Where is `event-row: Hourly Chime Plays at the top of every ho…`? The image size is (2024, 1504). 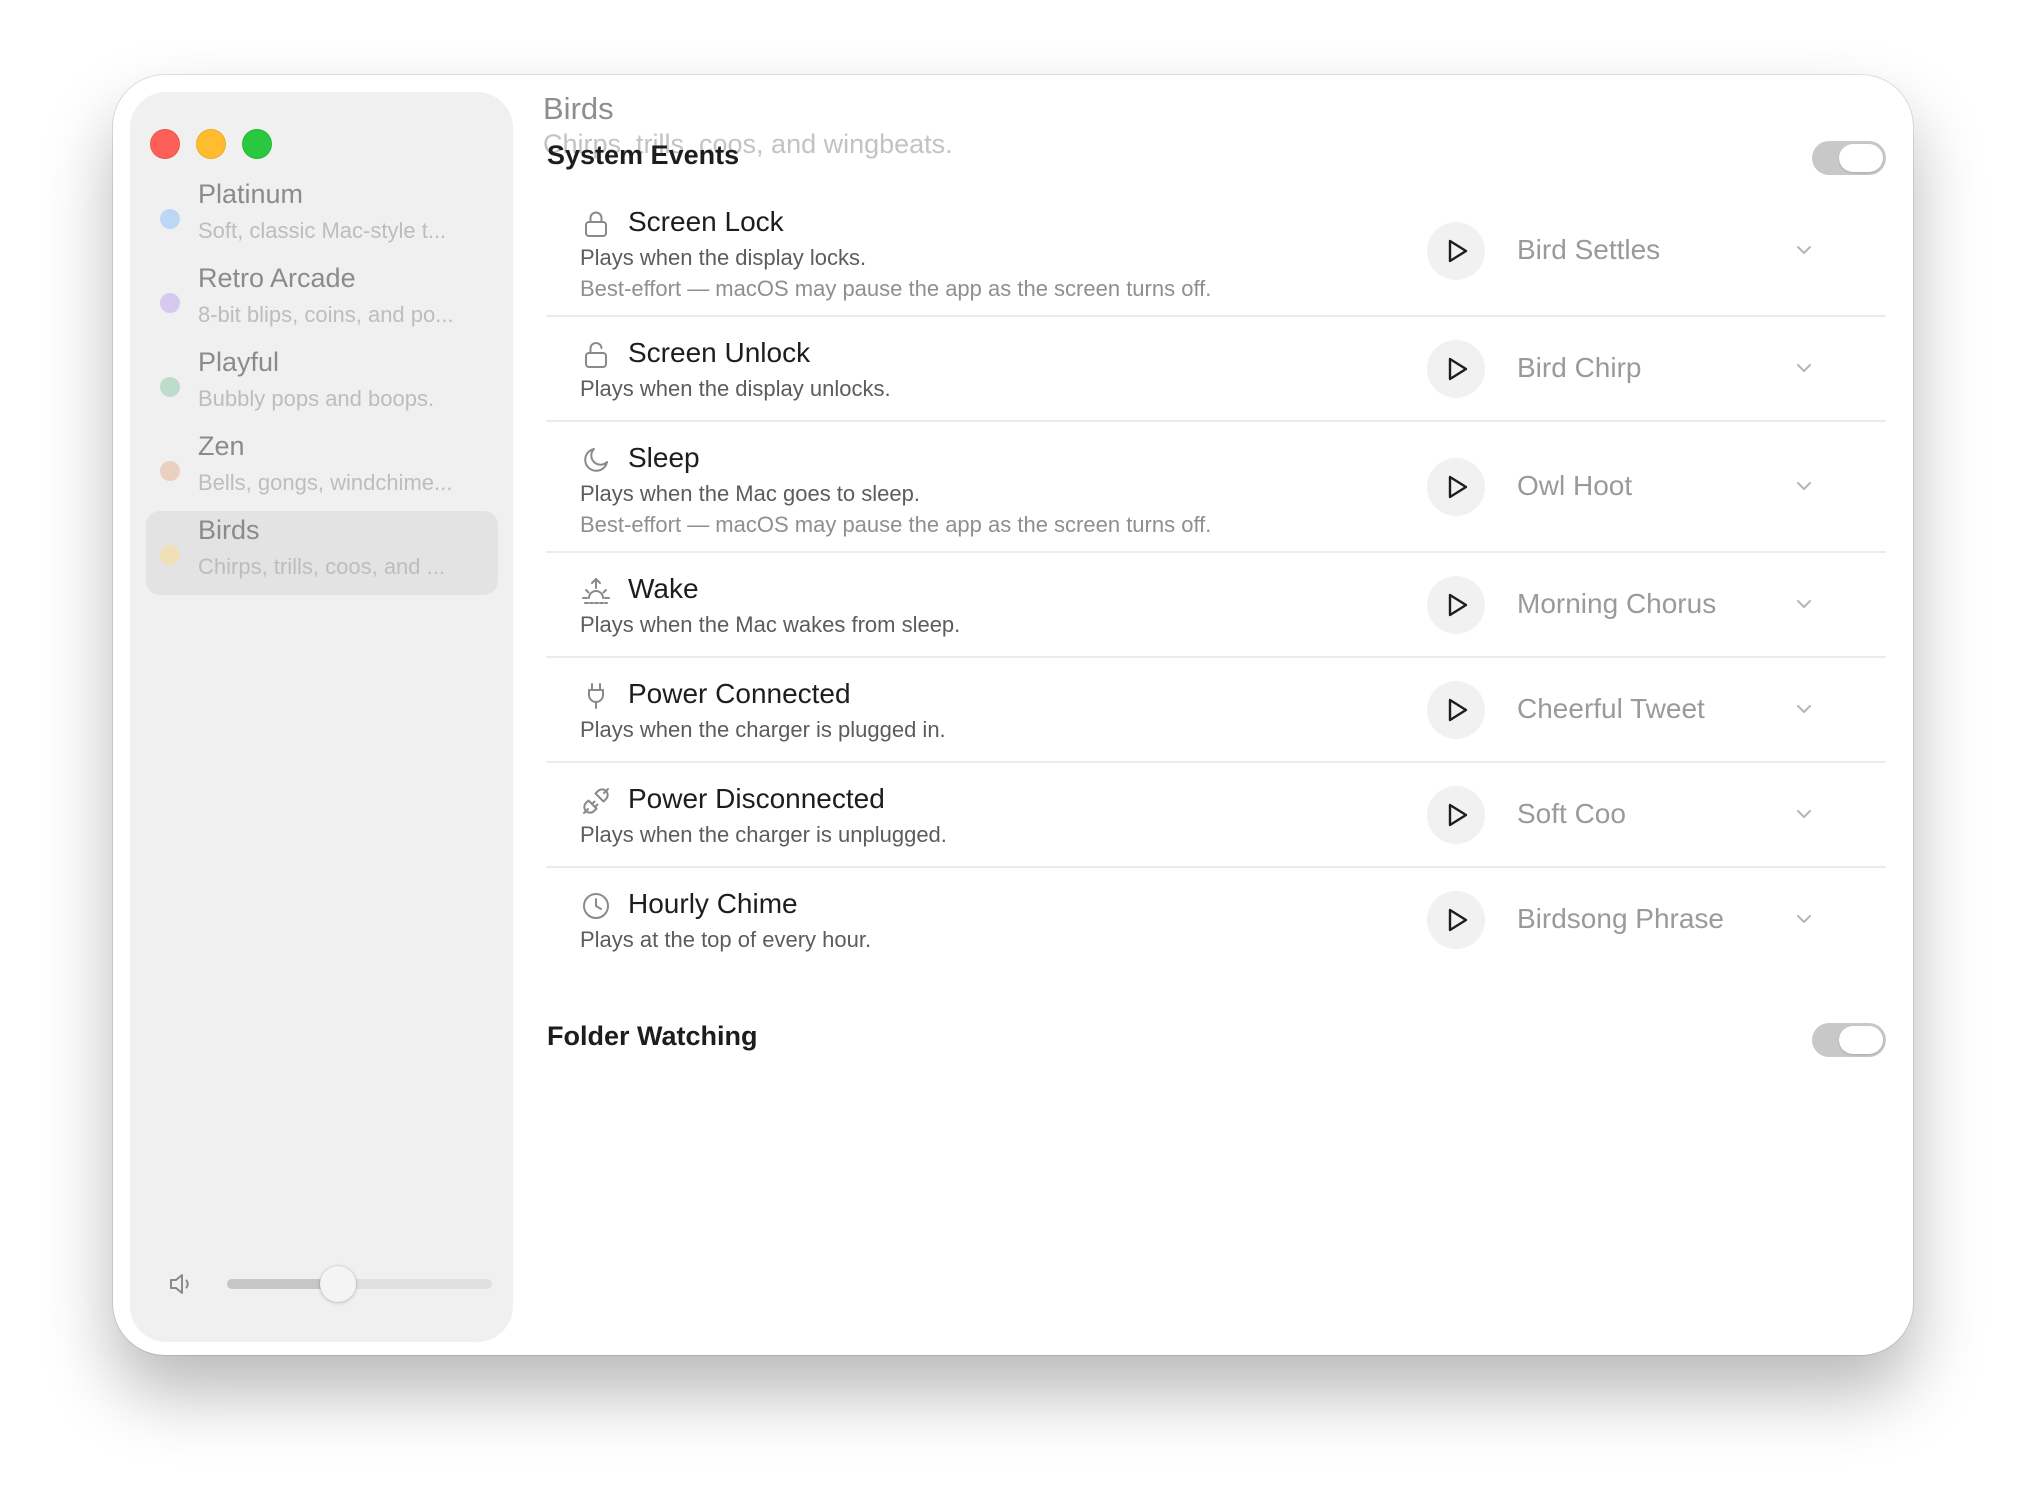
event-row: Hourly Chime Plays at the top of every ho… is located at coordinates (1216, 919).